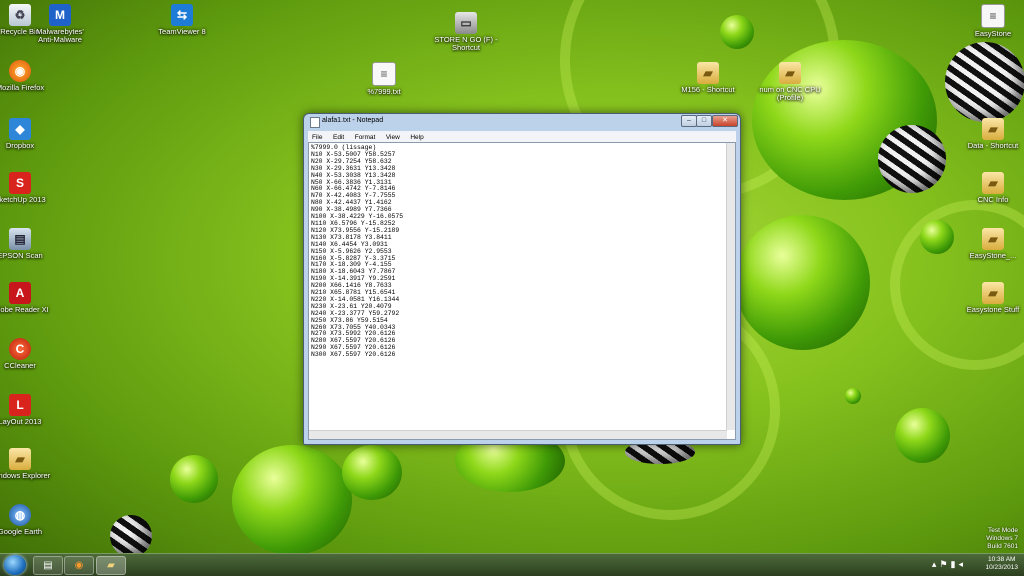  What do you see at coordinates (1001, 559) in the screenshot?
I see `clock-time: 10:38 AM` at bounding box center [1001, 559].